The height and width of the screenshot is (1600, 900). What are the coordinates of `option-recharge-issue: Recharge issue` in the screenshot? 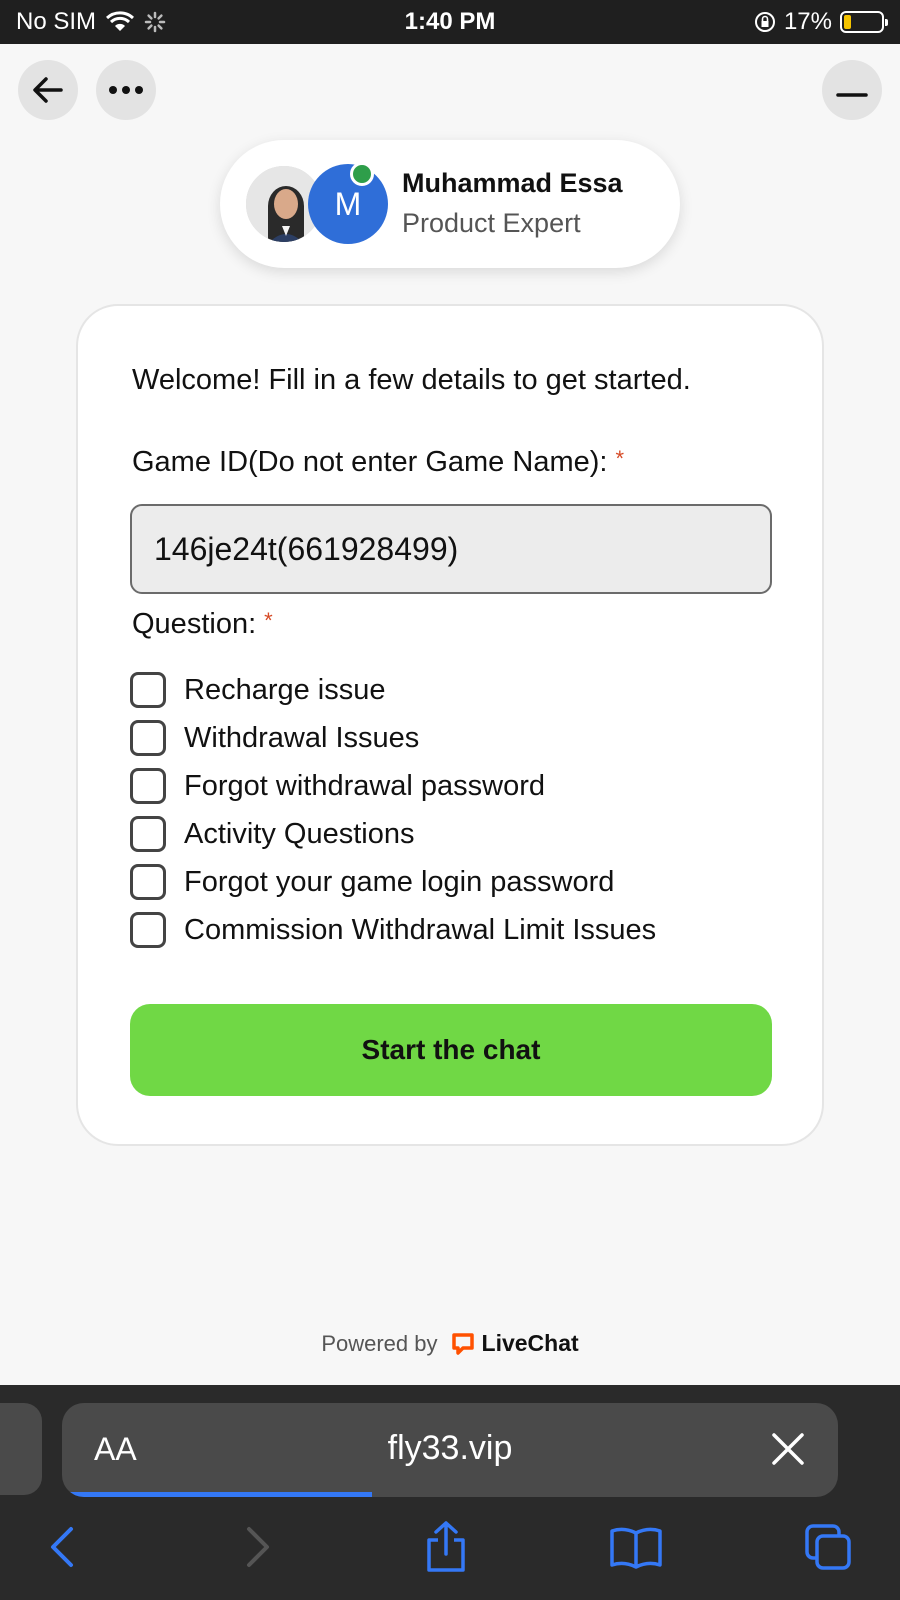 It's located at (393, 690).